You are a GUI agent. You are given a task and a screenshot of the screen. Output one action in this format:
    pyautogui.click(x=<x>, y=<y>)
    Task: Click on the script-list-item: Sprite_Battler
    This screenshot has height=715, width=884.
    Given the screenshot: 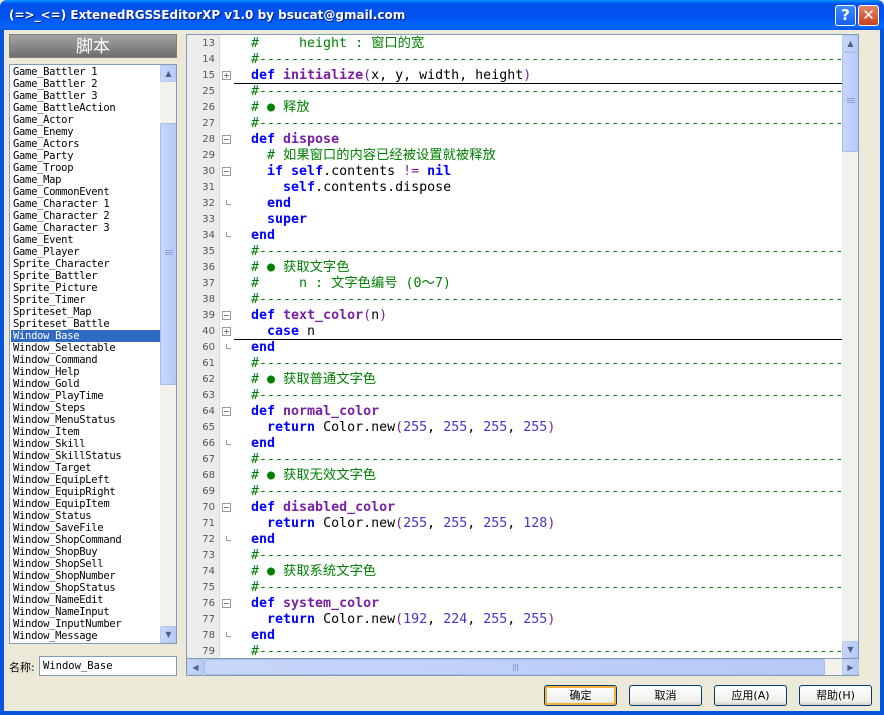 What is the action you would take?
    pyautogui.click(x=85, y=276)
    